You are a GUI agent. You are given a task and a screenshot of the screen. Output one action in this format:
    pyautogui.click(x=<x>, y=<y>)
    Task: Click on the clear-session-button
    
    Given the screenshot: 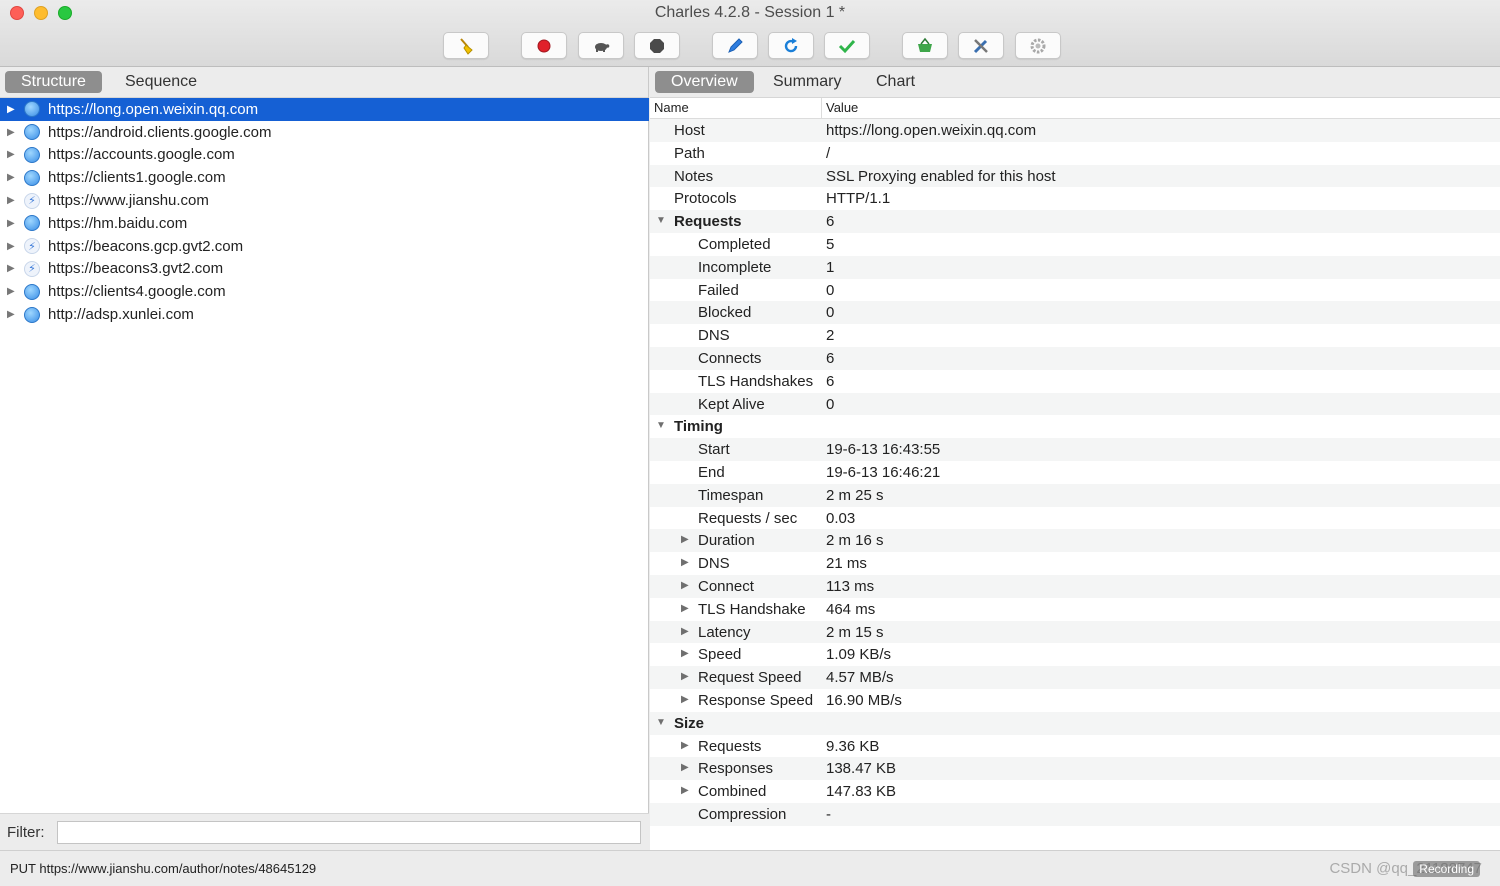 What is the action you would take?
    pyautogui.click(x=466, y=45)
    